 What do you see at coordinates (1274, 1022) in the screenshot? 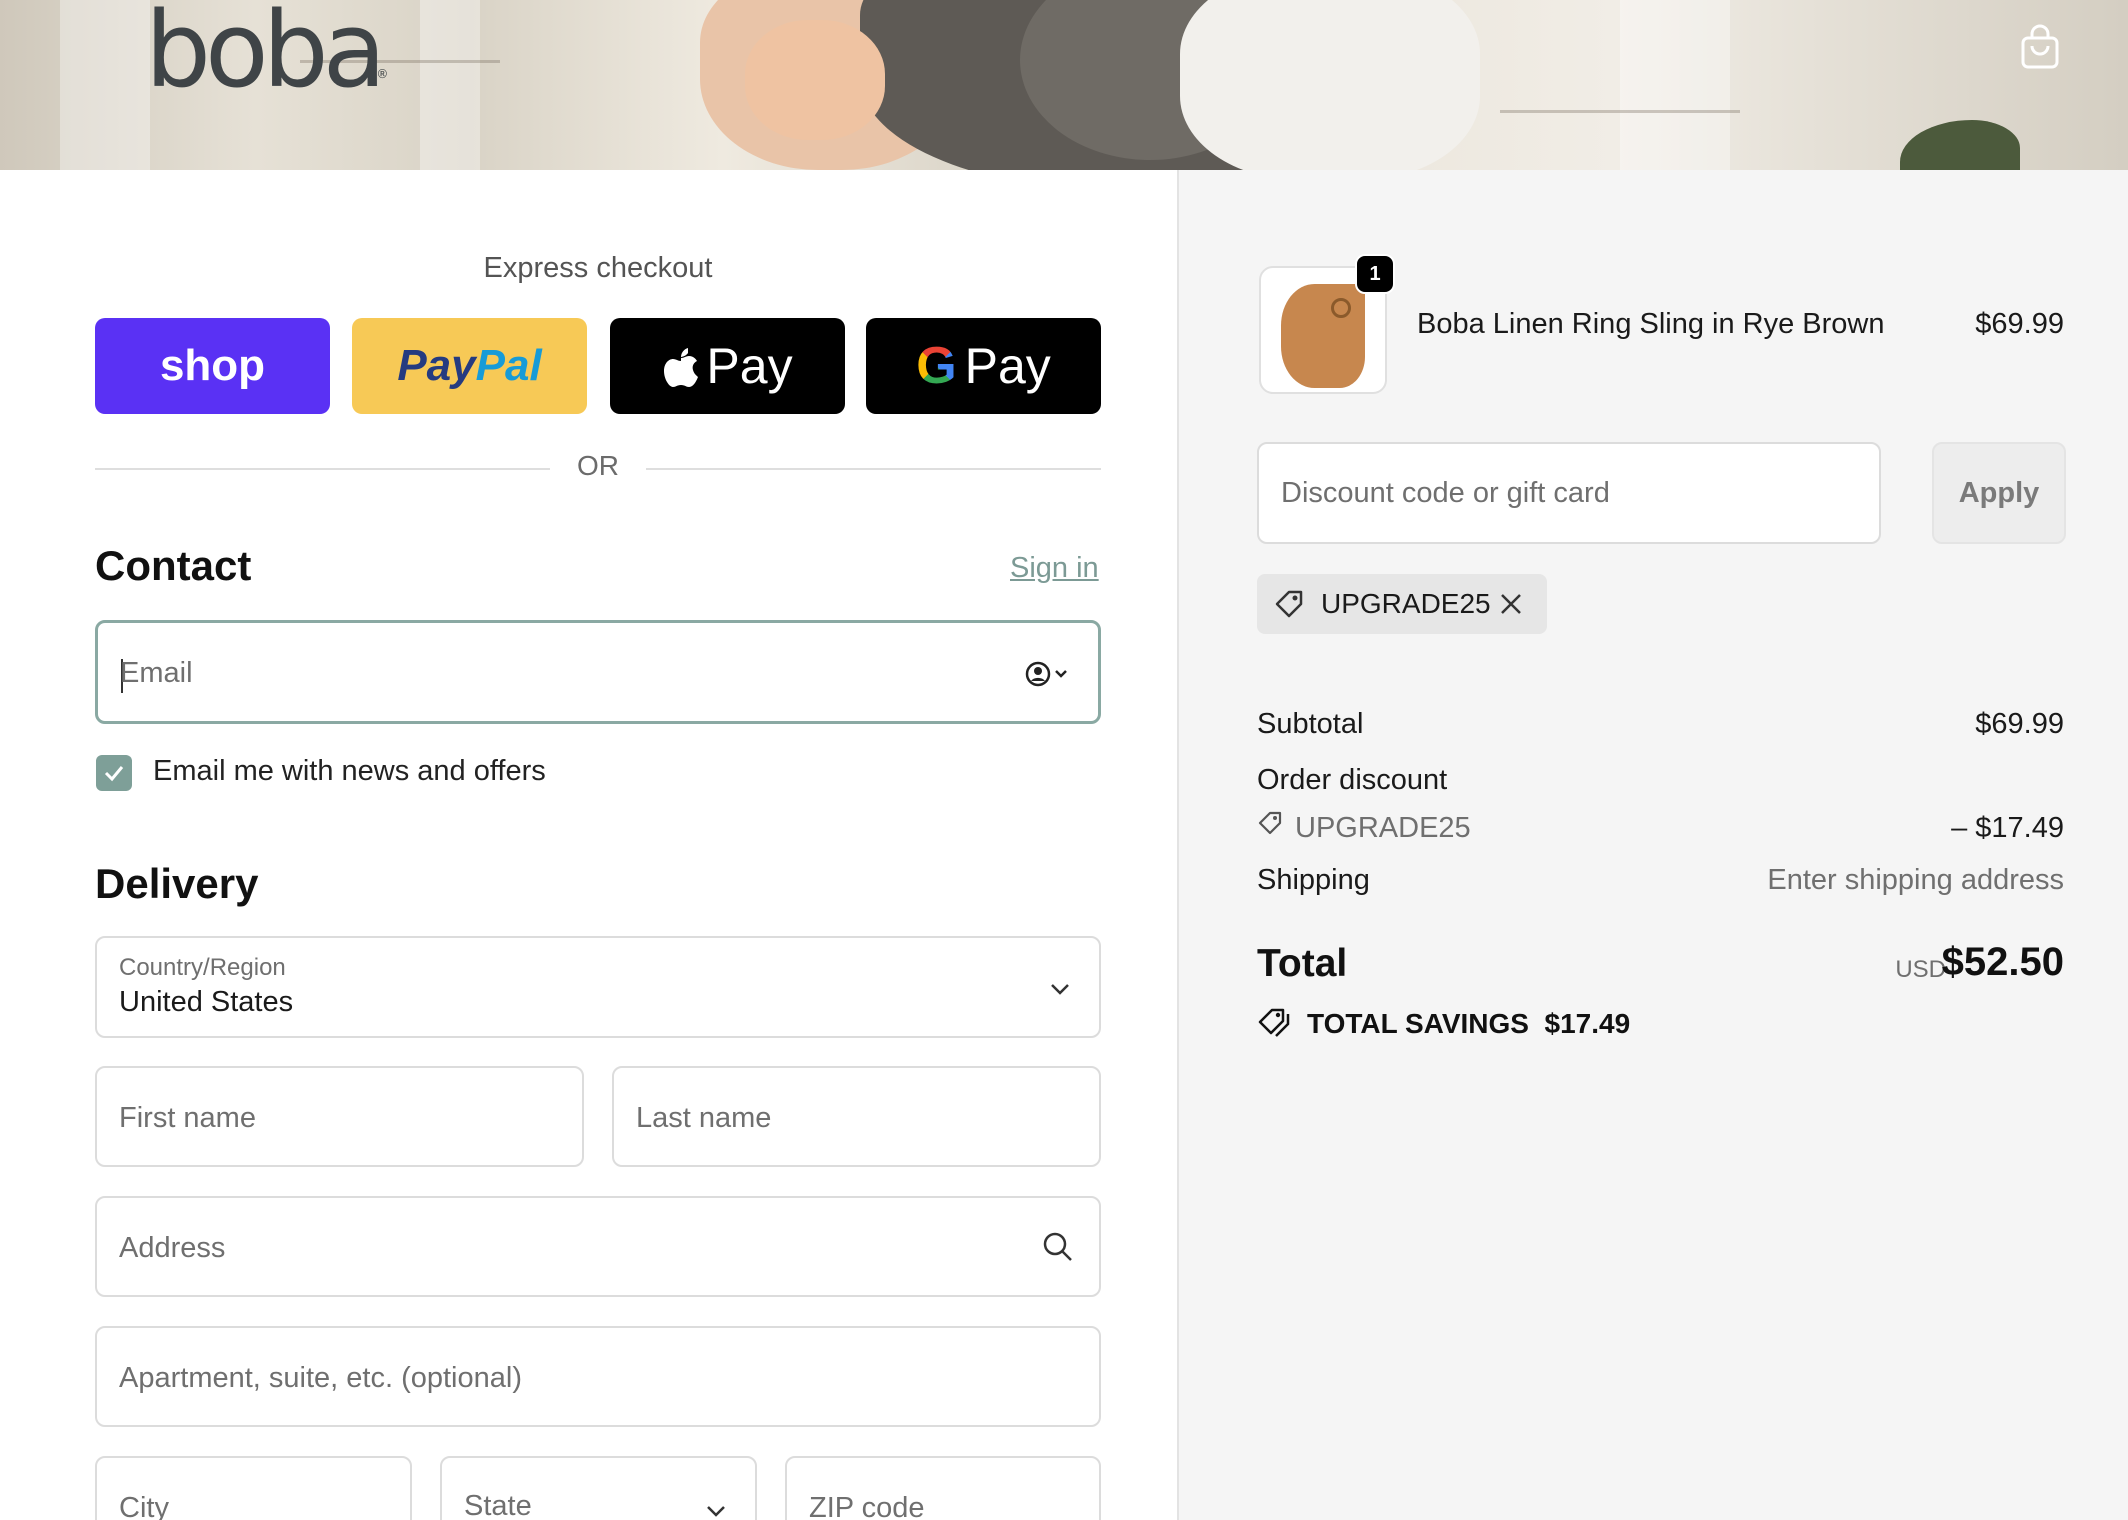
I see `savings-tag-icon` at bounding box center [1274, 1022].